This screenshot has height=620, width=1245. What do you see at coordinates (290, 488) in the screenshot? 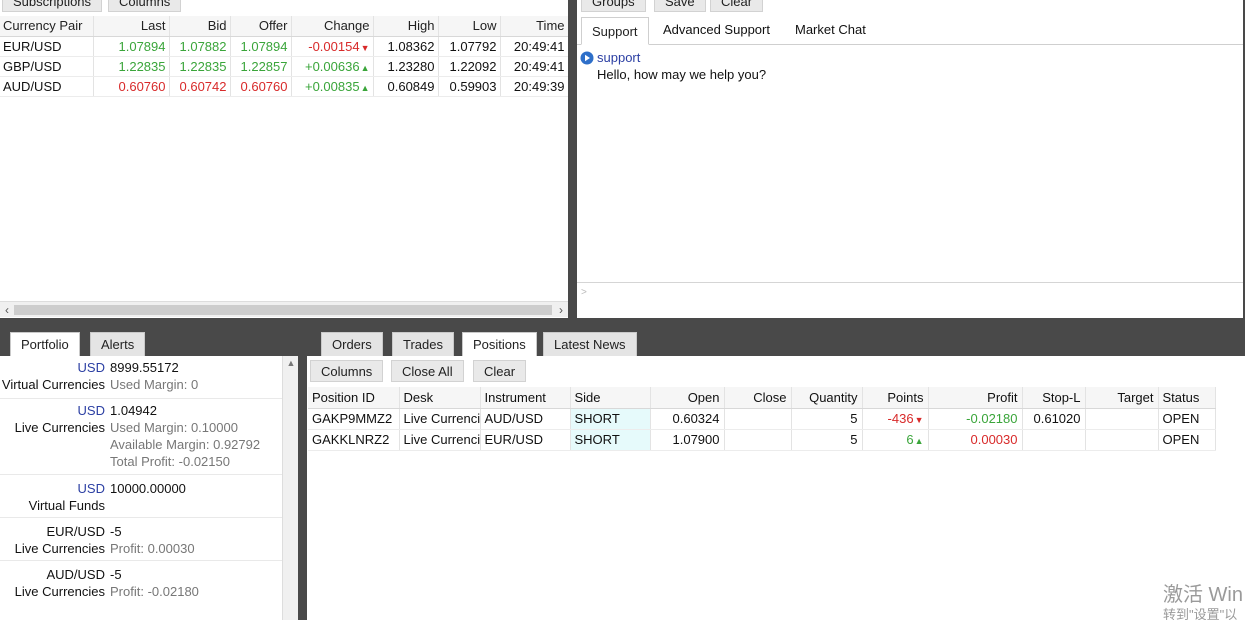
I see `portfolio-vertical-scrollbar: ▲` at bounding box center [290, 488].